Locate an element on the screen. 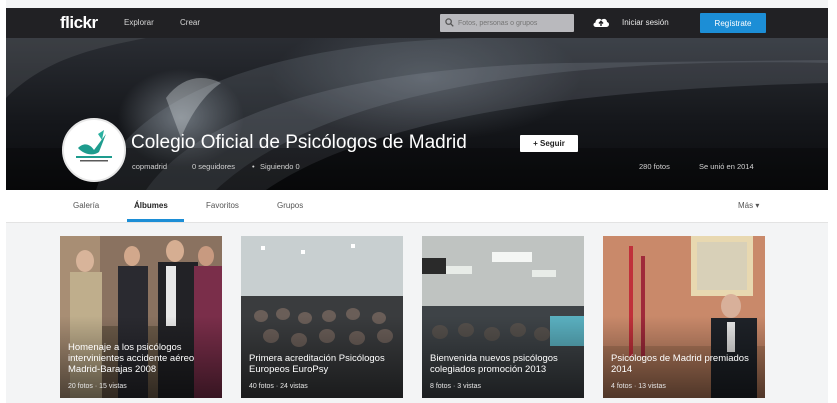  search-icon is located at coordinates (449, 22).